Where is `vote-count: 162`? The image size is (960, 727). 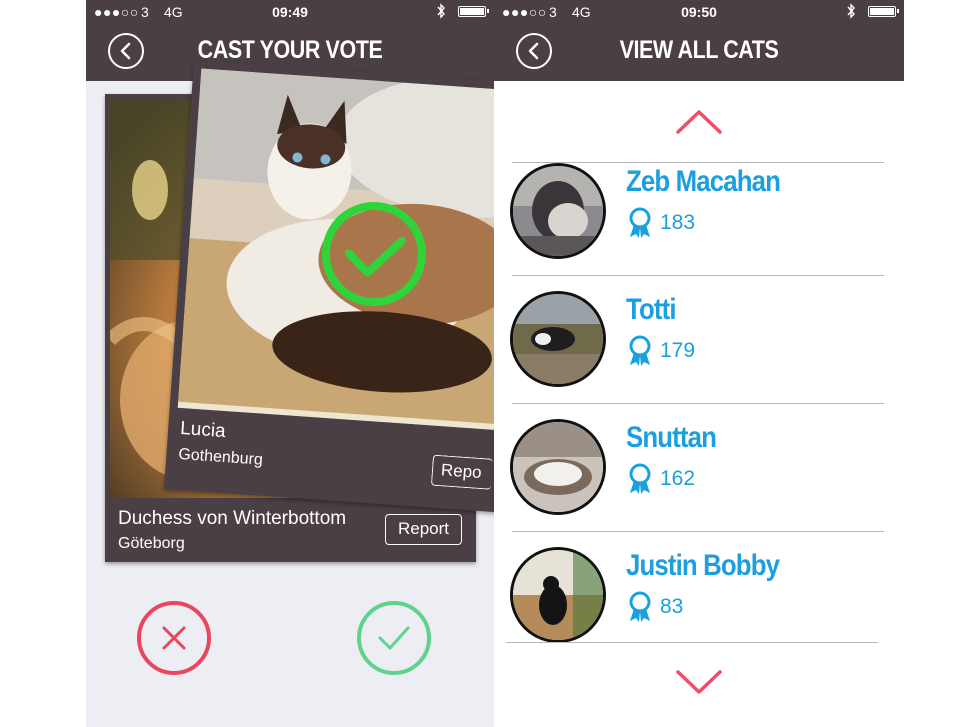 vote-count: 162 is located at coordinates (678, 478).